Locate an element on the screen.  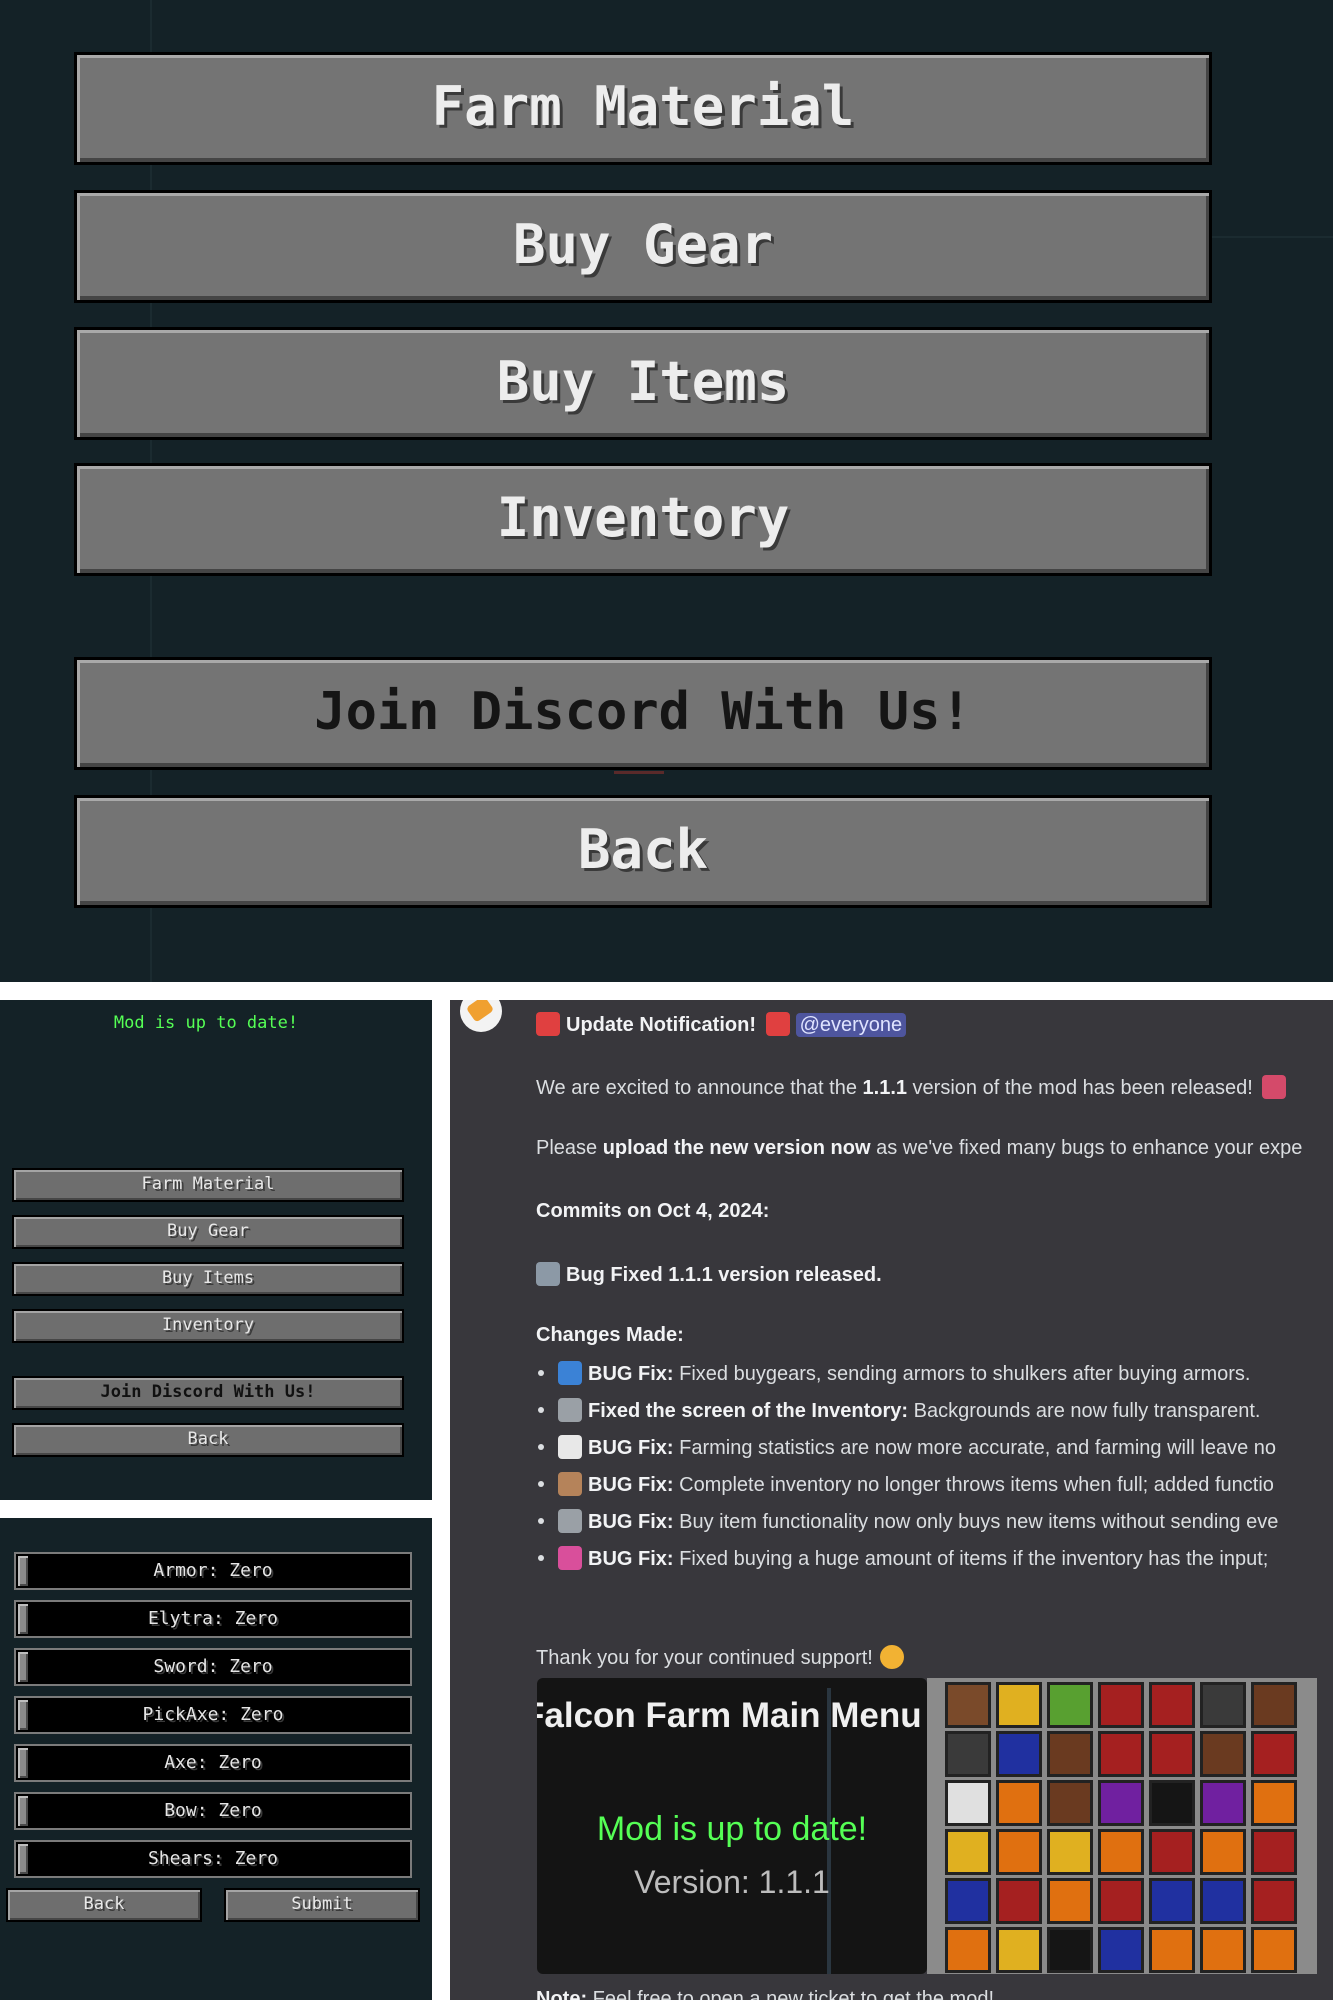
commits-text: Commits on Oct 4, 2024: is located at coordinates (653, 1211).